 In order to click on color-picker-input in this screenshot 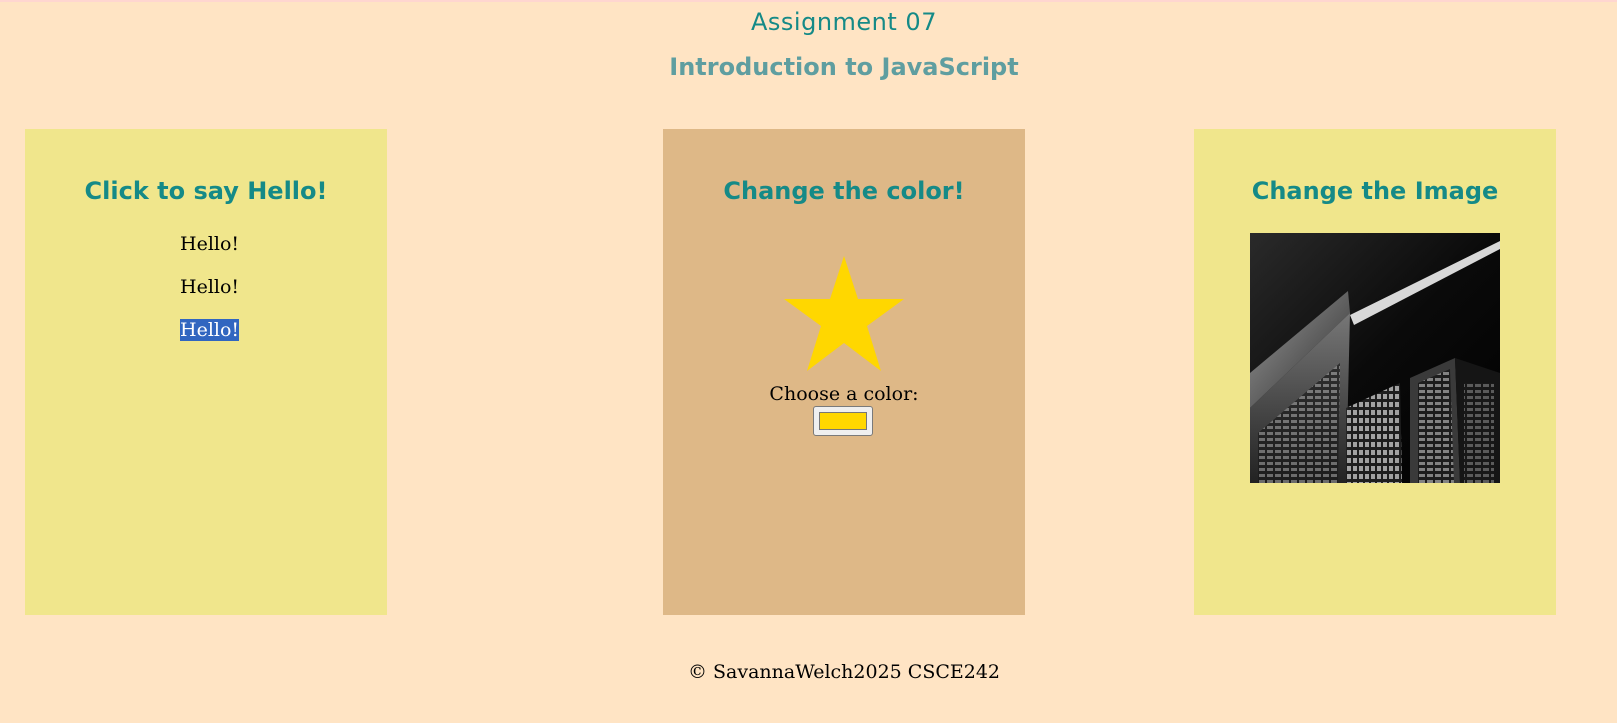, I will do `click(843, 421)`.